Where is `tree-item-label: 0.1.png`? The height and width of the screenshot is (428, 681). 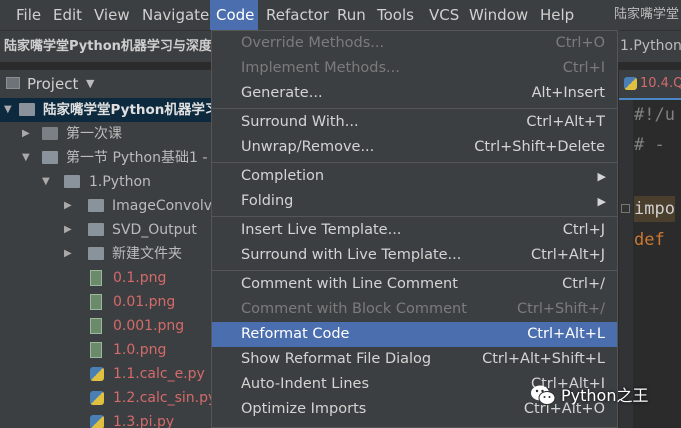
tree-item-label: 0.1.png is located at coordinates (140, 278).